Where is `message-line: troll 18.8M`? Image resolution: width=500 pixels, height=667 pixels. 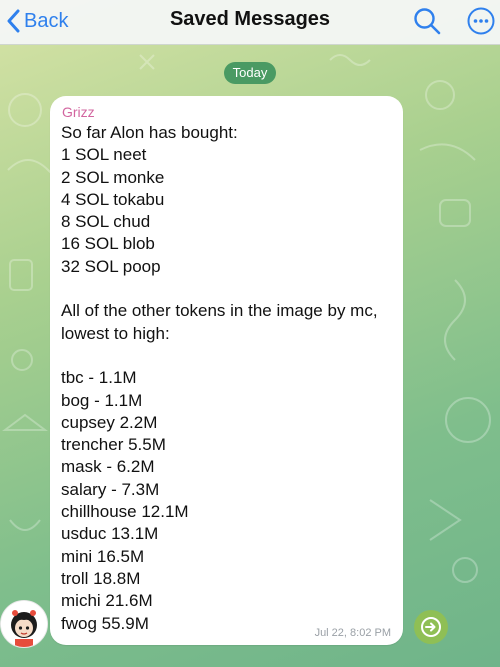
message-line: troll 18.8M is located at coordinates (101, 578).